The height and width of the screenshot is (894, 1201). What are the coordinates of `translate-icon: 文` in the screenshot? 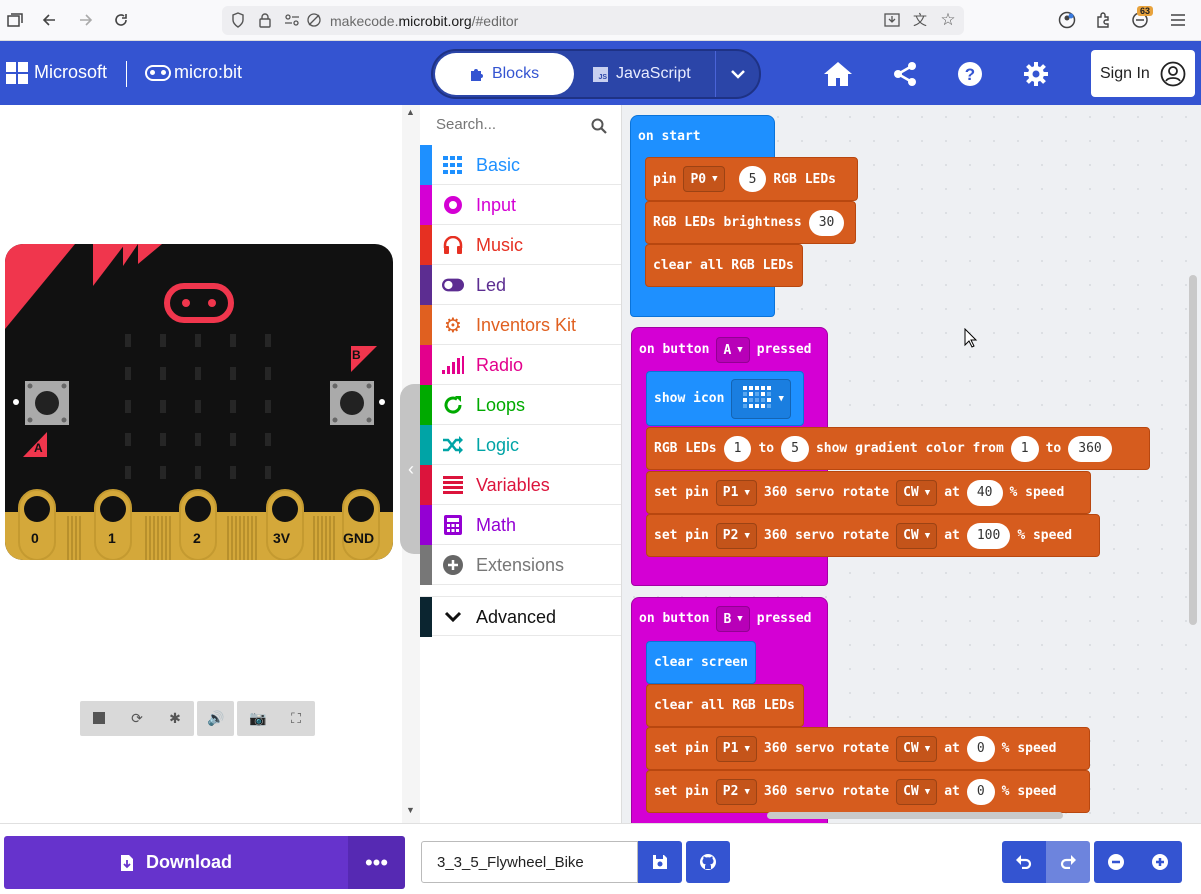 It's located at (920, 20).